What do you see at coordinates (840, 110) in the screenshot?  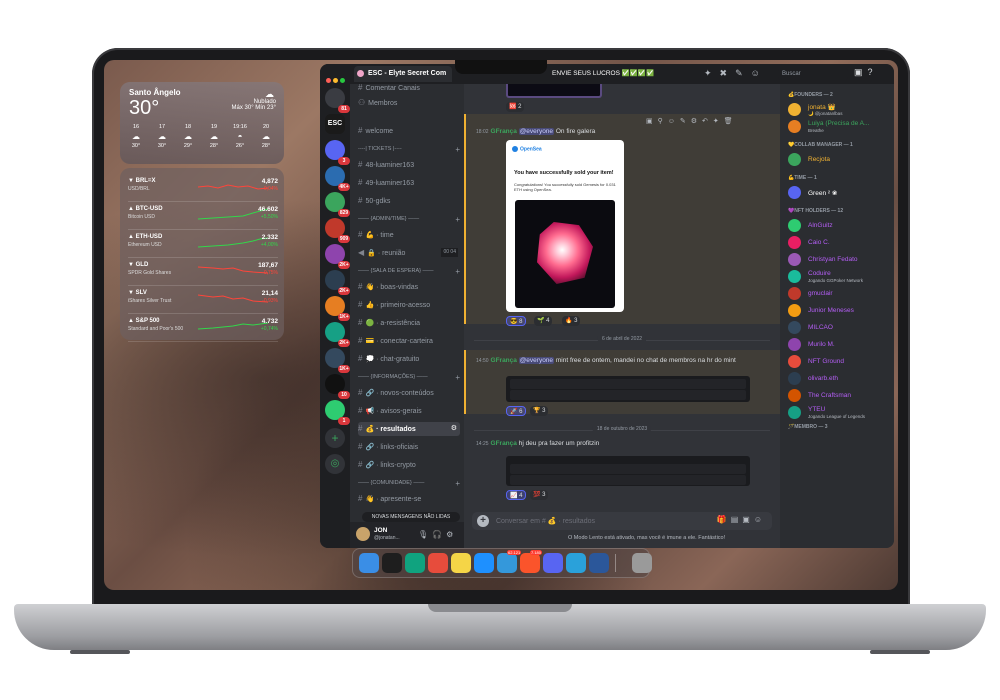 I see `member-item: jonata 👑 🌙 @jonatanlbas` at bounding box center [840, 110].